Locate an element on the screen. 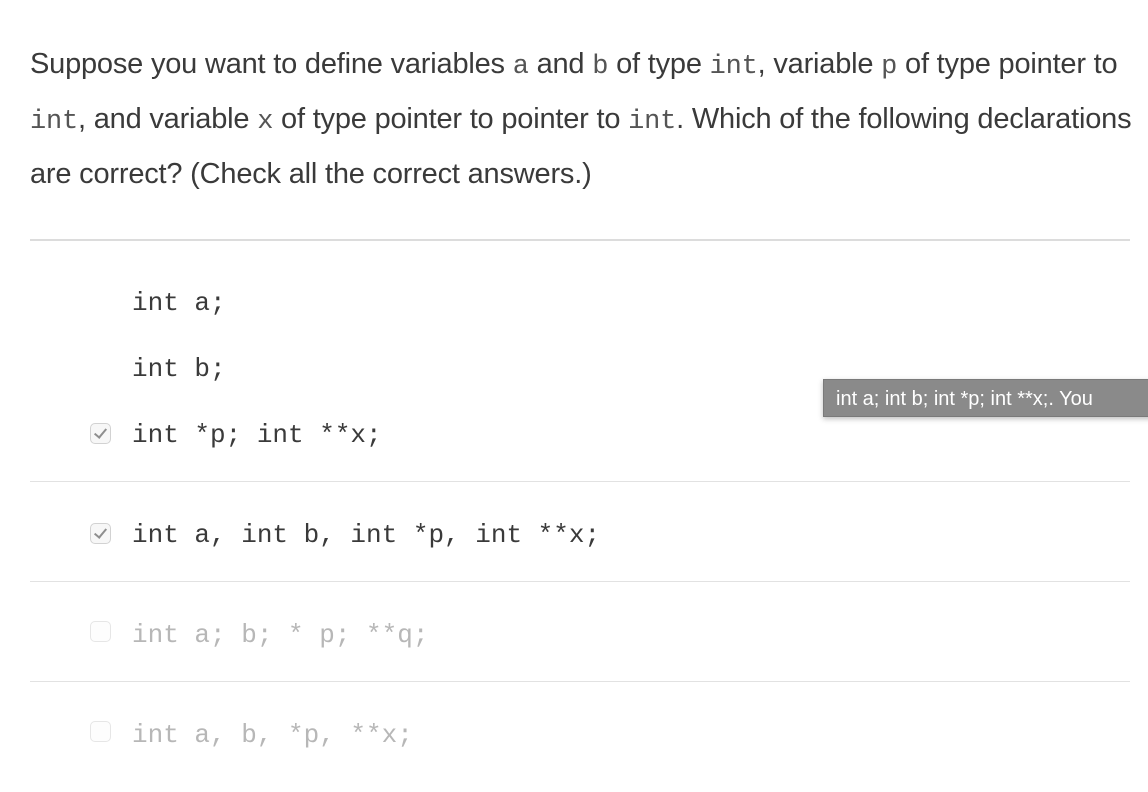 This screenshot has width=1148, height=792. q-part: , and variable is located at coordinates (168, 119).